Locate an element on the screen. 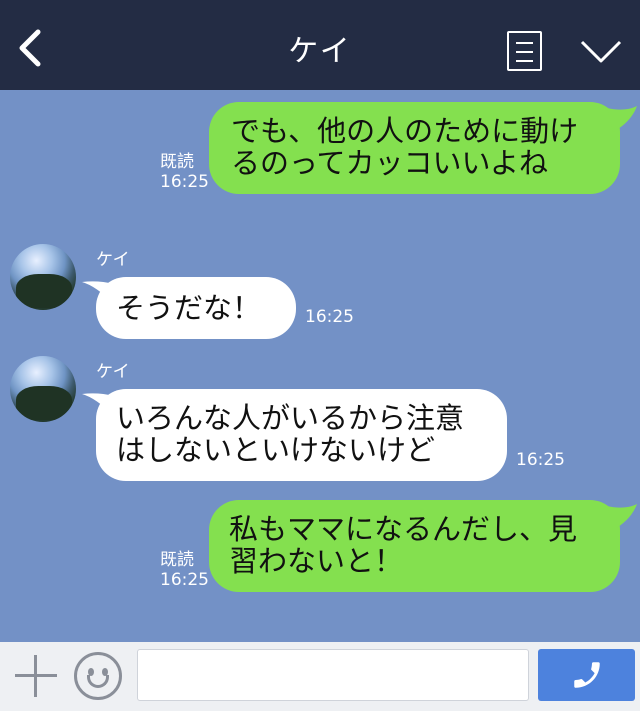 The height and width of the screenshot is (711, 640). chat-header: ケイ is located at coordinates (320, 45).